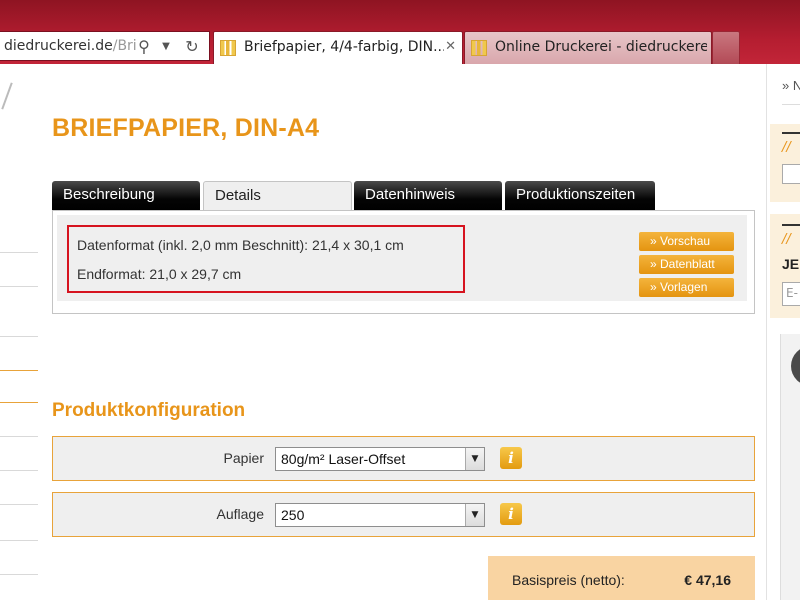  What do you see at coordinates (149, 410) in the screenshot?
I see `config-title: Produktkonfiguration` at bounding box center [149, 410].